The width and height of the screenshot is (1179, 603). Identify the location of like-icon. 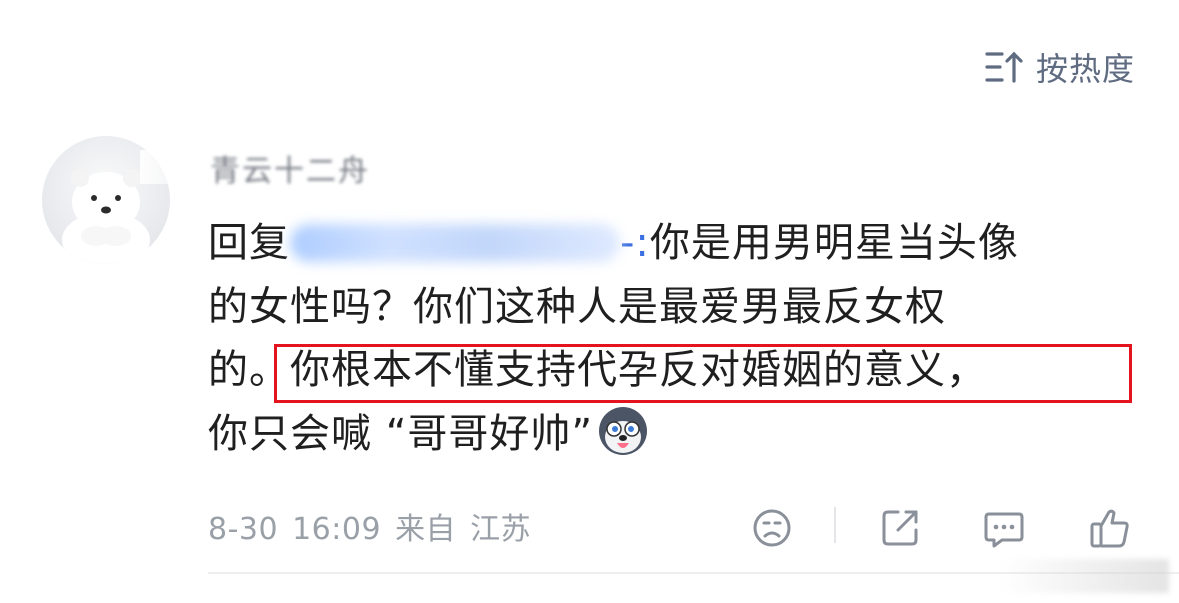
(1109, 528).